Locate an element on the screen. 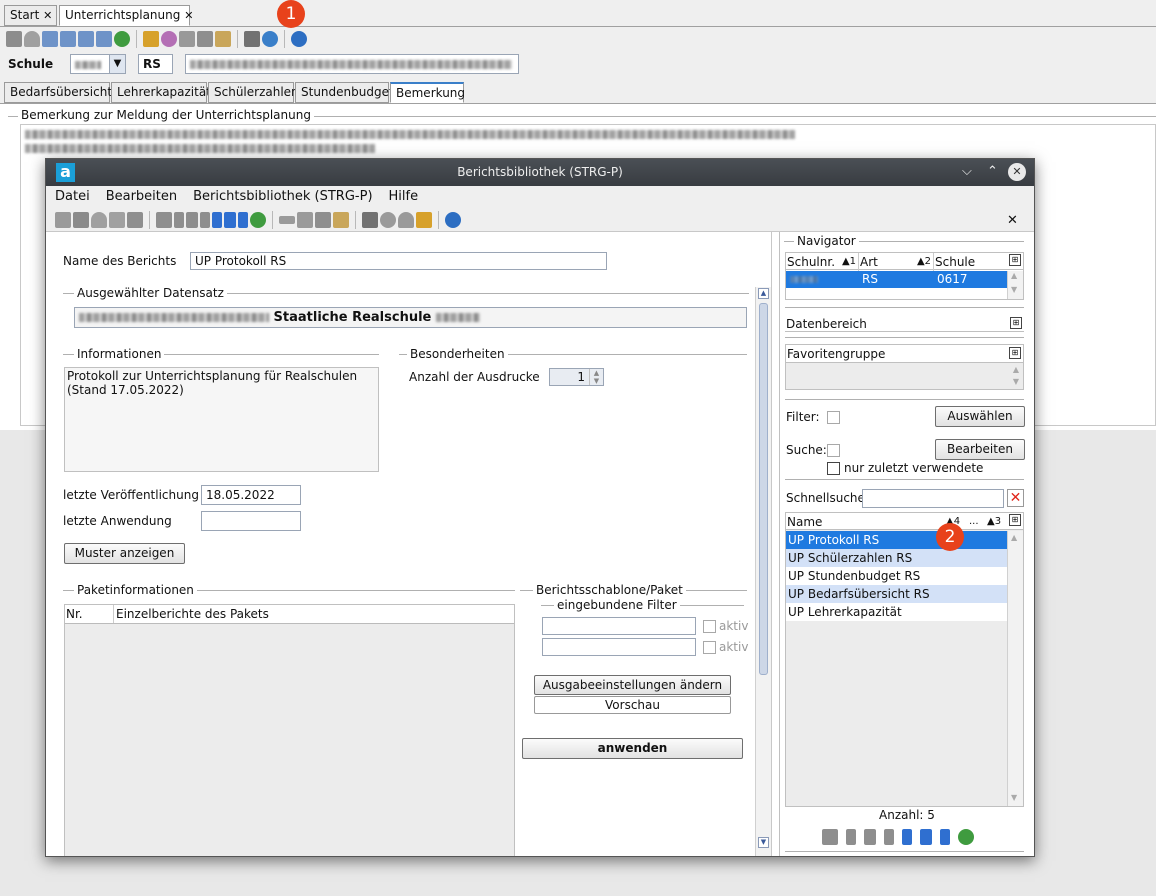  school-name-field is located at coordinates (352, 64).